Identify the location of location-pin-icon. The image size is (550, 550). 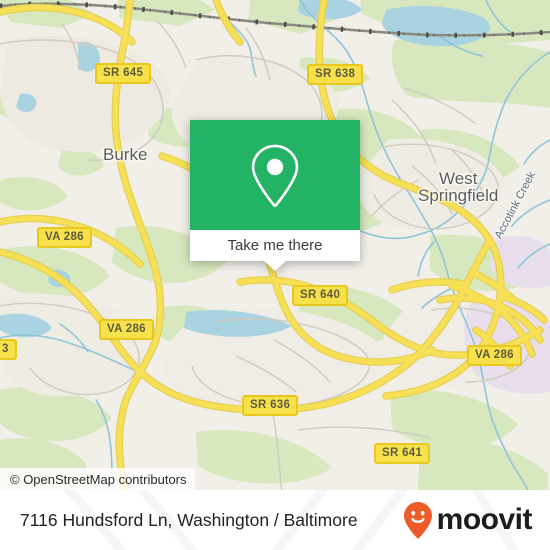
(275, 175).